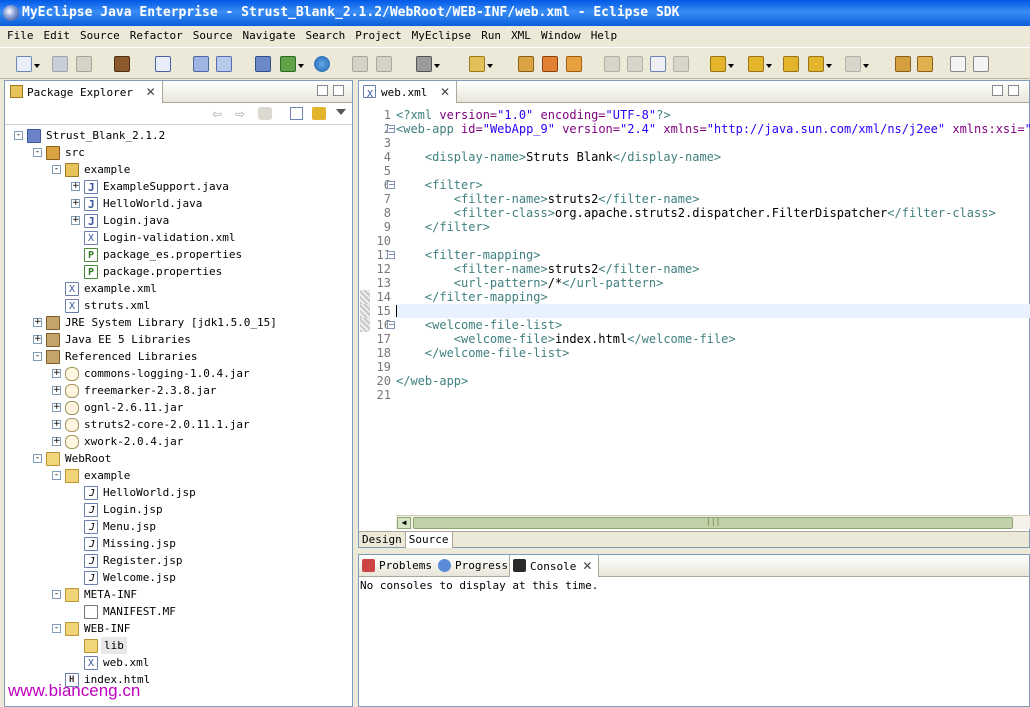 This screenshot has height=707, width=1030. What do you see at coordinates (408, 93) in the screenshot?
I see `tab-web-xml: web.xml ✕` at bounding box center [408, 93].